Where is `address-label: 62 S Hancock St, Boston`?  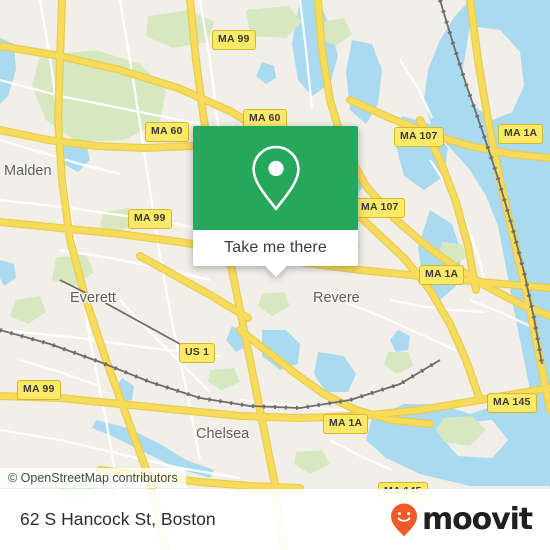 address-label: 62 S Hancock St, Boston is located at coordinates (118, 519).